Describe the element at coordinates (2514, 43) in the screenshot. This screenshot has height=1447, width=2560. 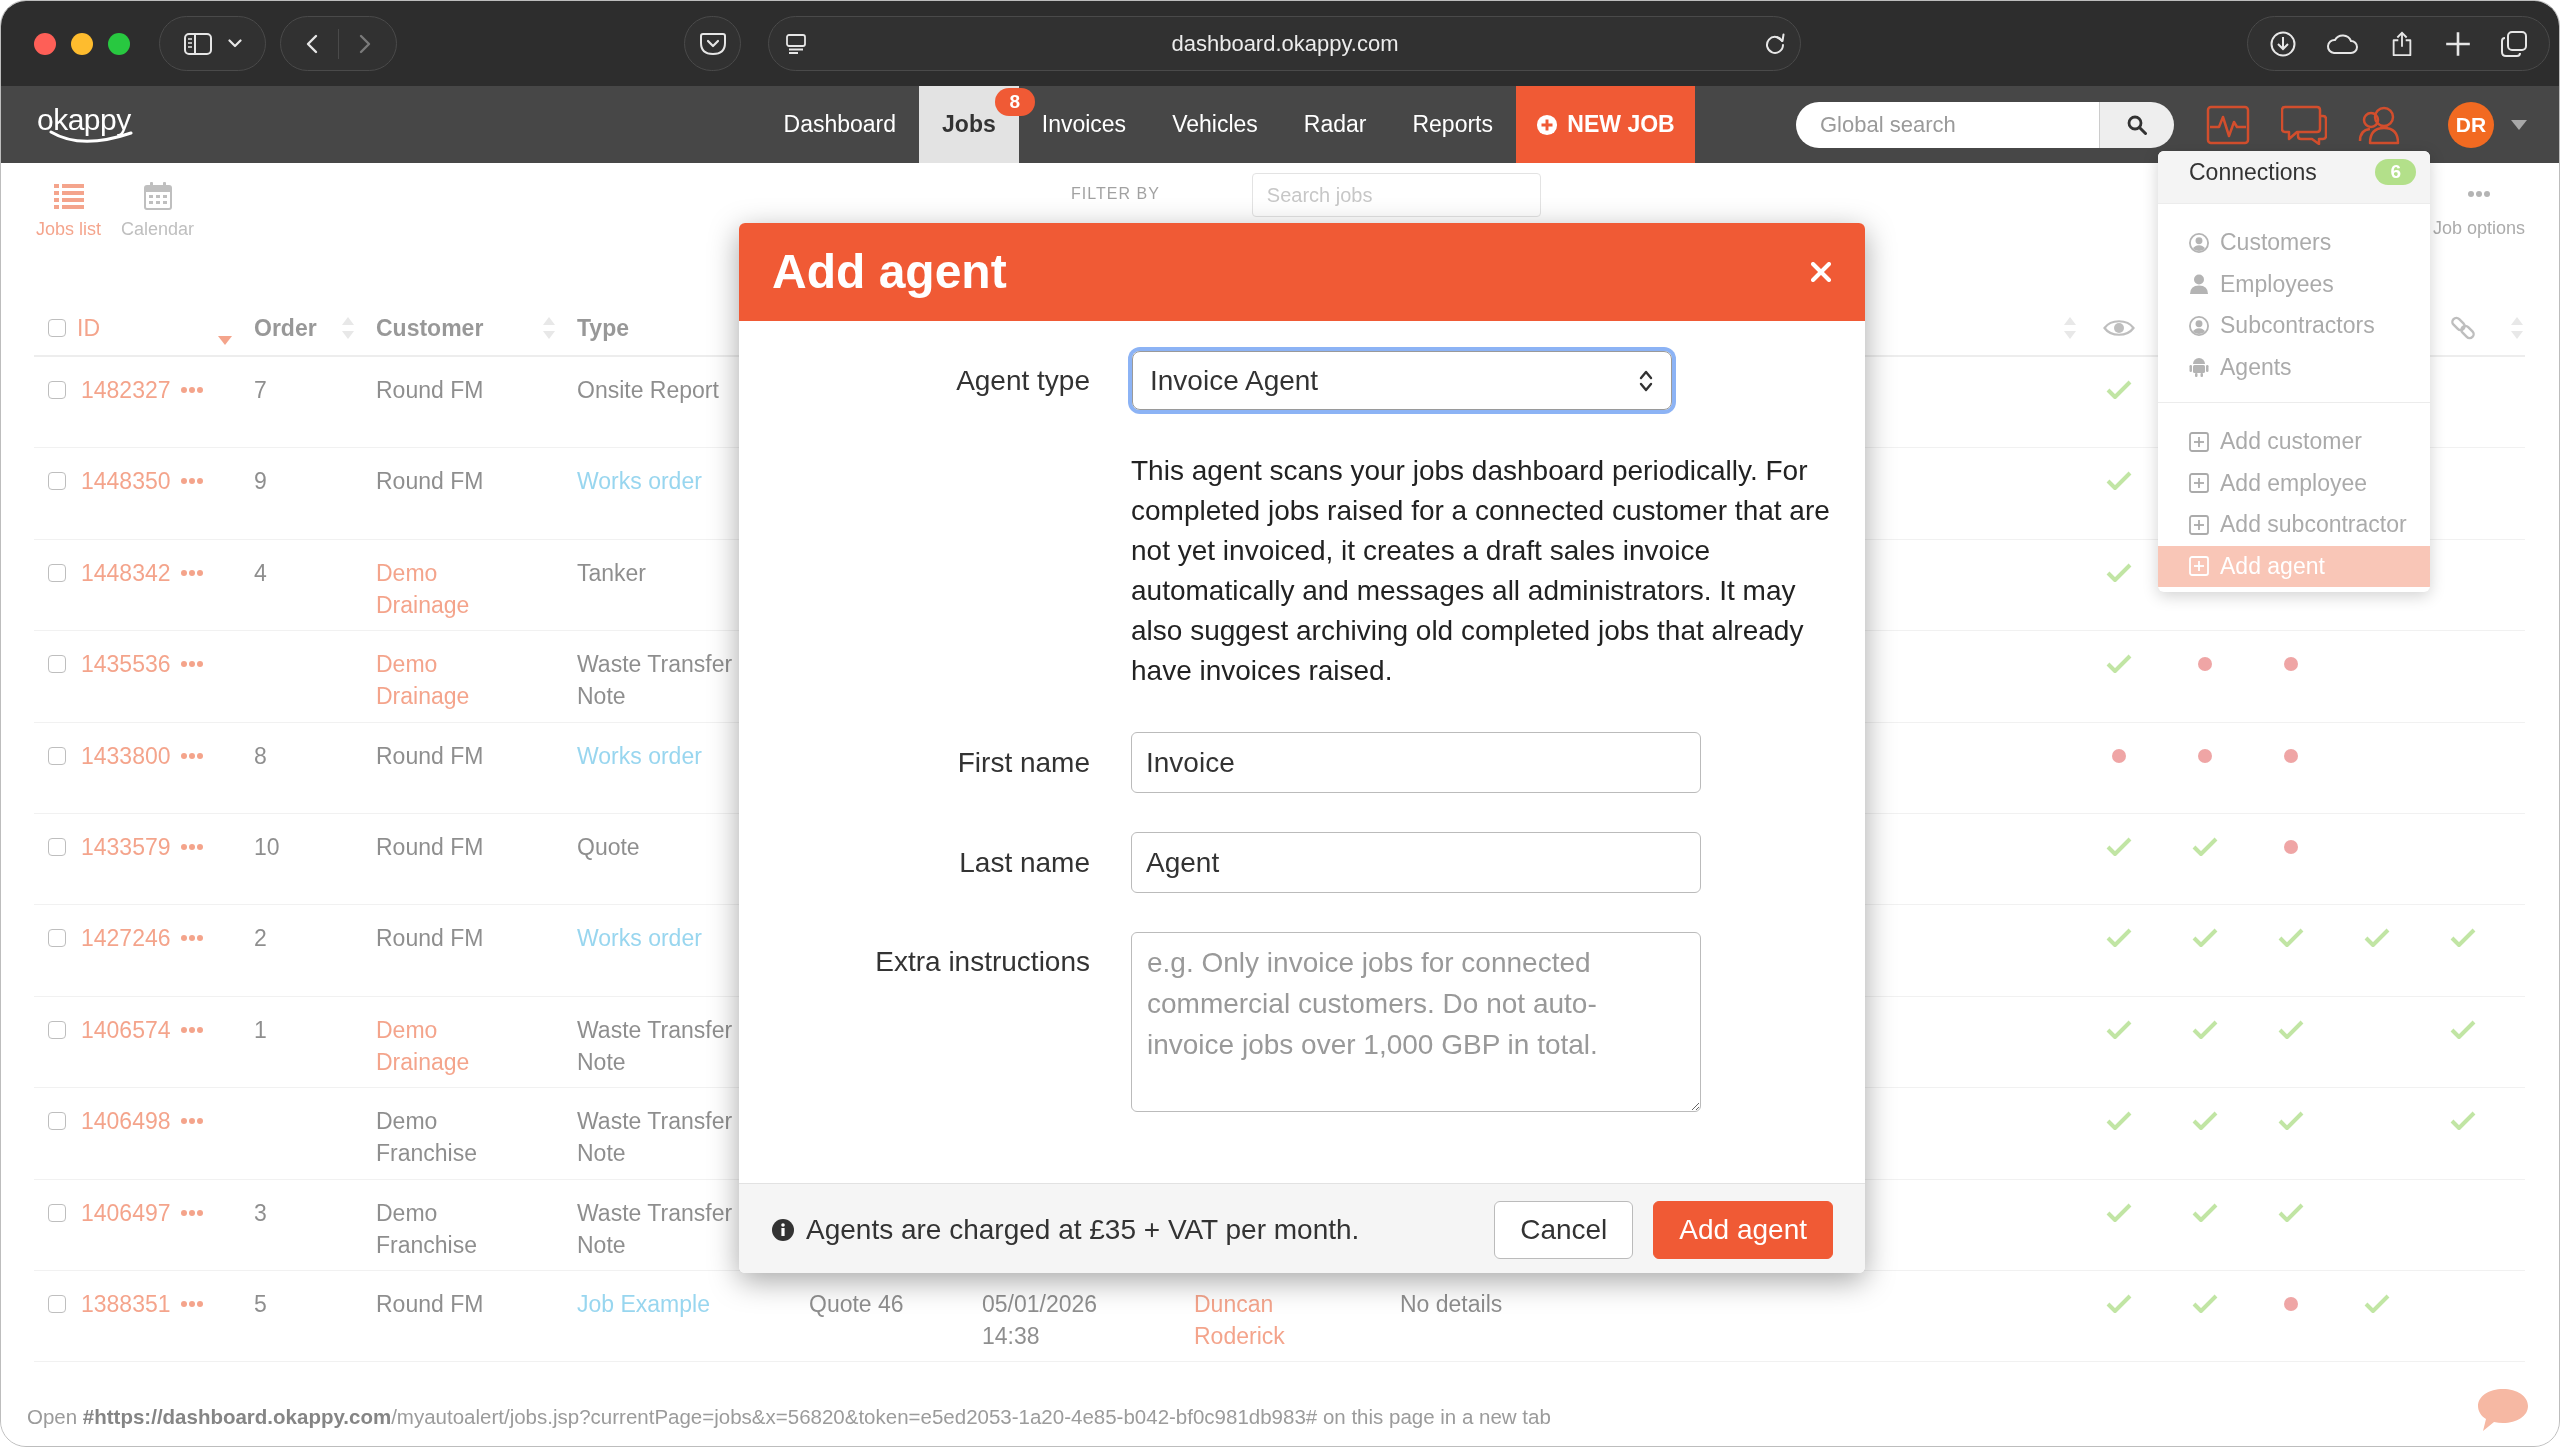
I see `tabs-icon` at that location.